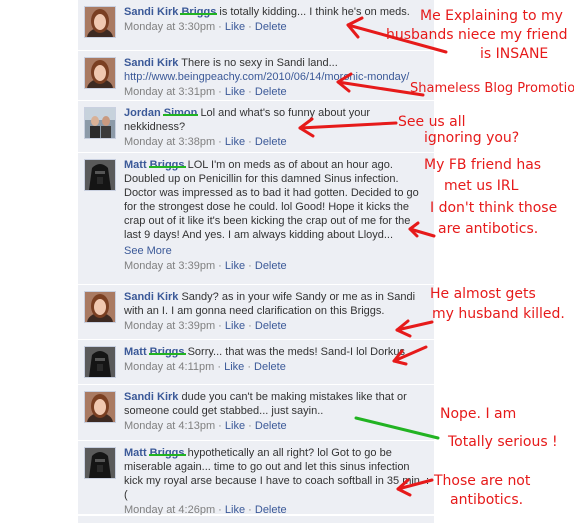  Describe the element at coordinates (415, 487) in the screenshot. I see `arrow-to-softball-comment` at that location.